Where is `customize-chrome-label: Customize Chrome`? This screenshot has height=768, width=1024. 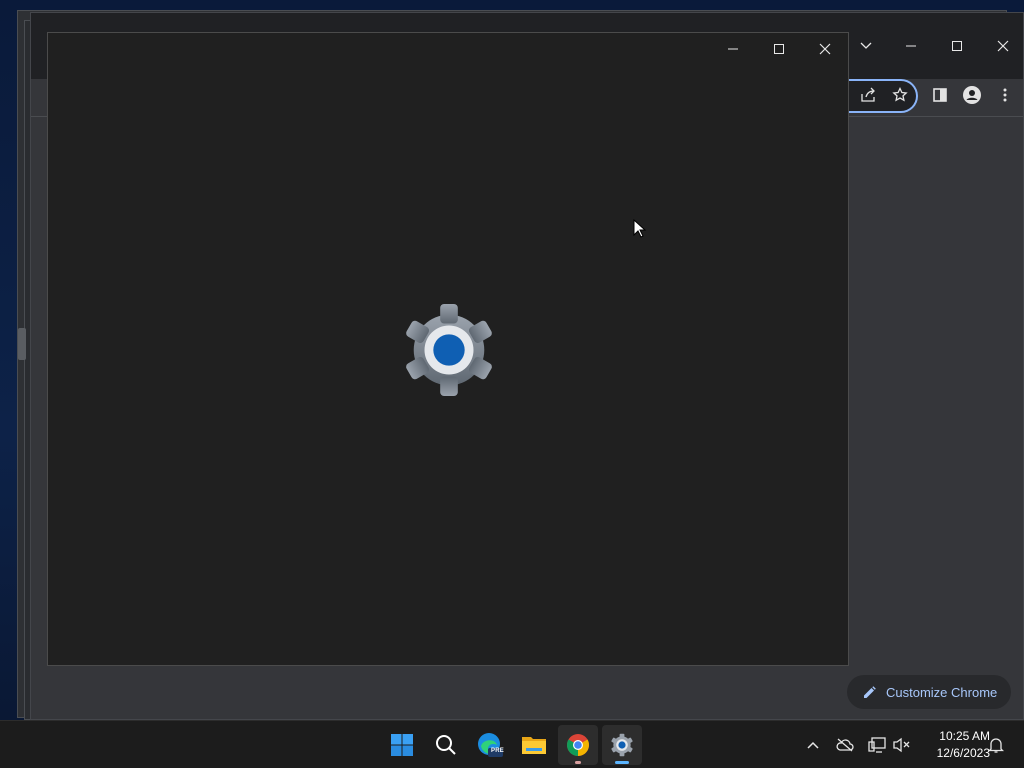 customize-chrome-label: Customize Chrome is located at coordinates (942, 692).